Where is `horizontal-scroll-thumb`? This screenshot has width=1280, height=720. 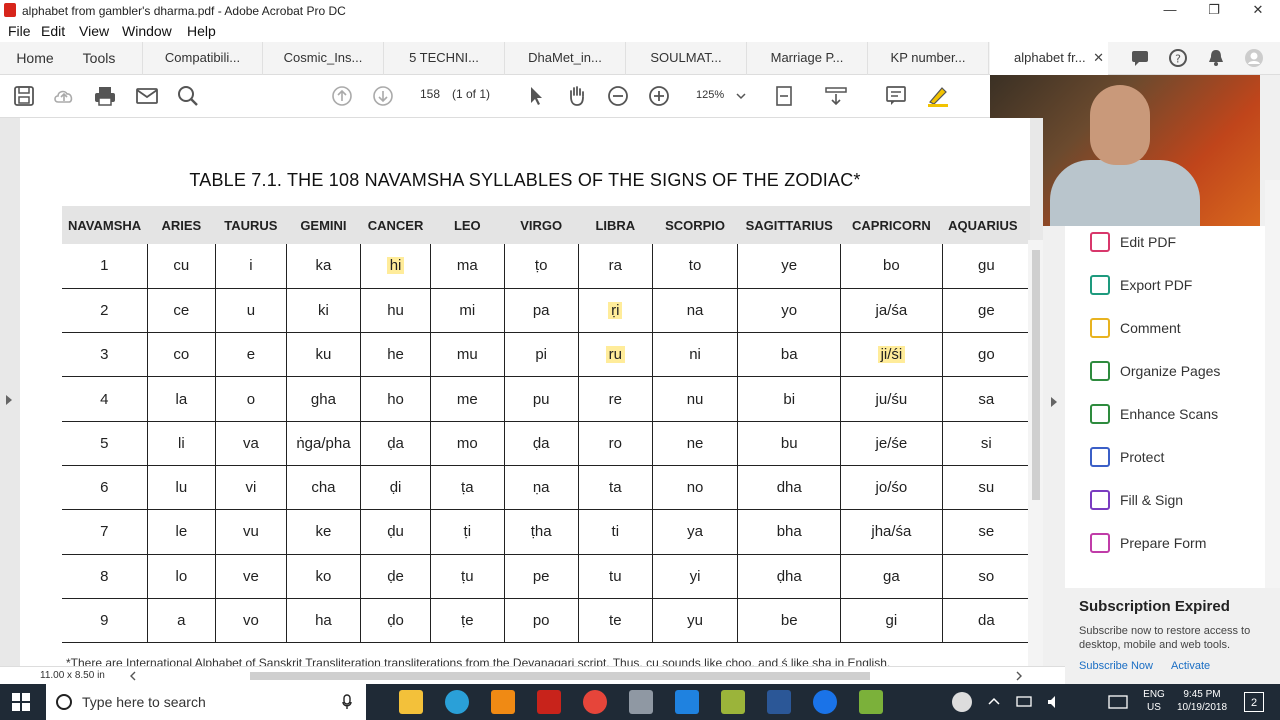
horizontal-scroll-thumb is located at coordinates (560, 676).